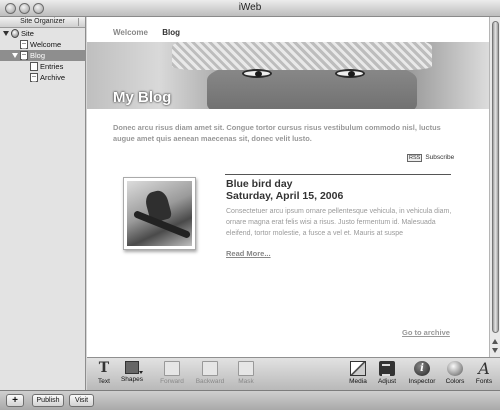  What do you see at coordinates (172, 368) in the screenshot?
I see `bring-forward-icon` at bounding box center [172, 368].